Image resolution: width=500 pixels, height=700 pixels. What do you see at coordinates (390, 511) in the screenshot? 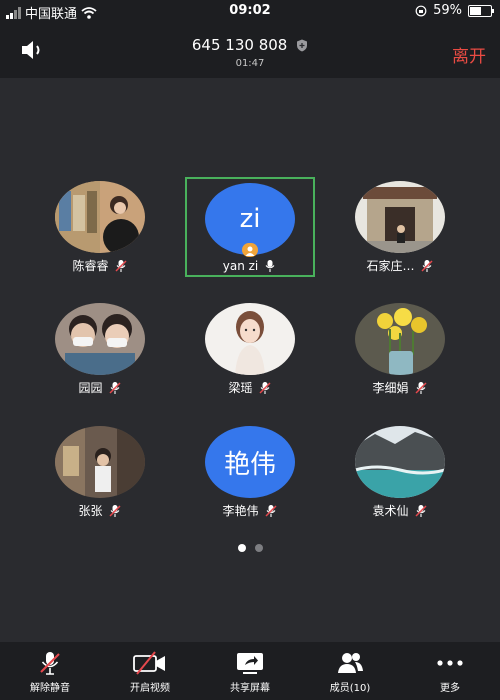
I see `participant-name: 袁术仙` at bounding box center [390, 511].